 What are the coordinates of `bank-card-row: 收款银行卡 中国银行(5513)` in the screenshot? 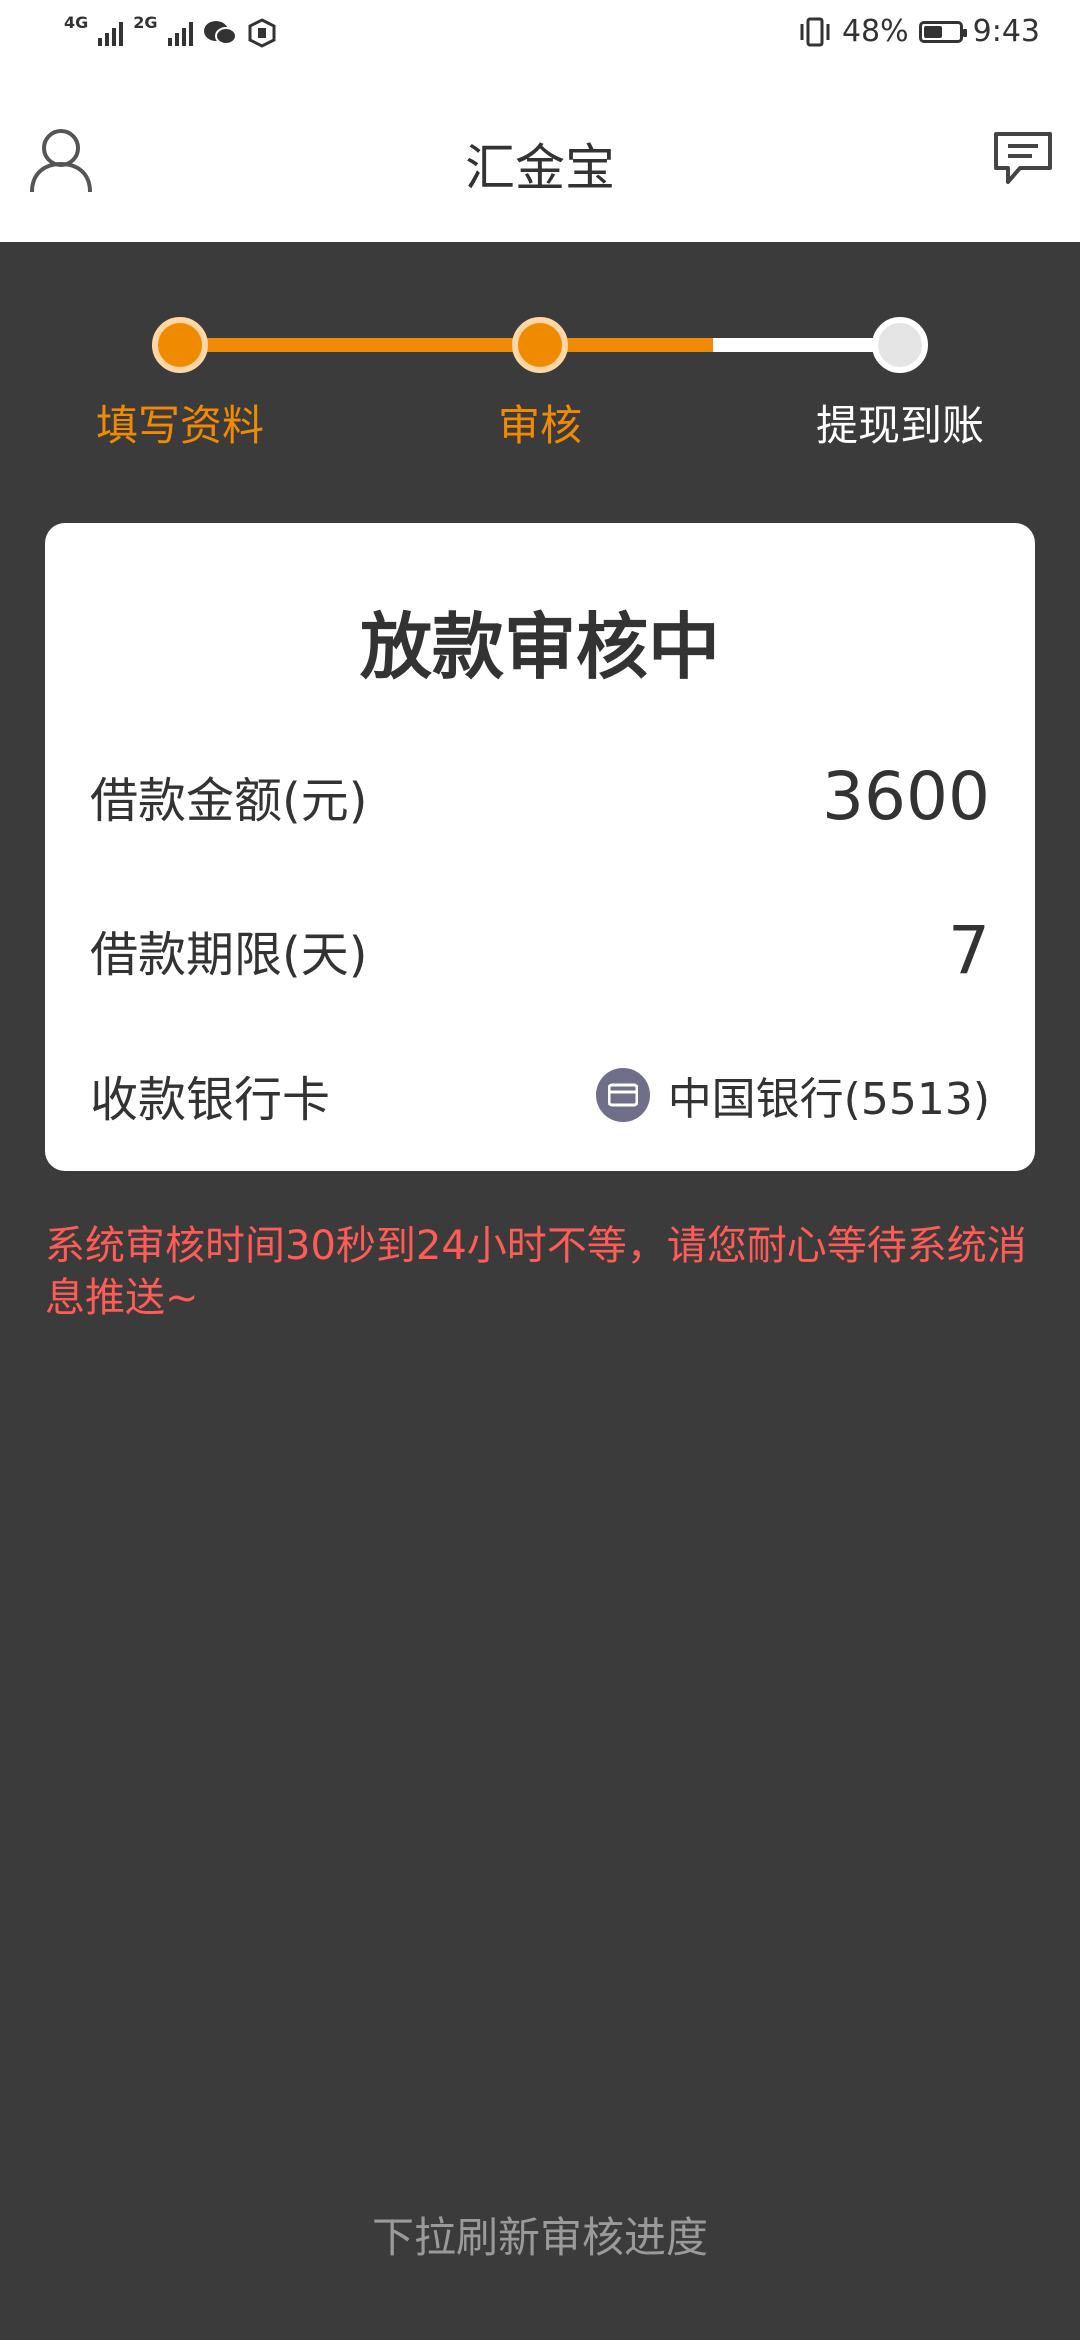 It's located at (540, 1095).